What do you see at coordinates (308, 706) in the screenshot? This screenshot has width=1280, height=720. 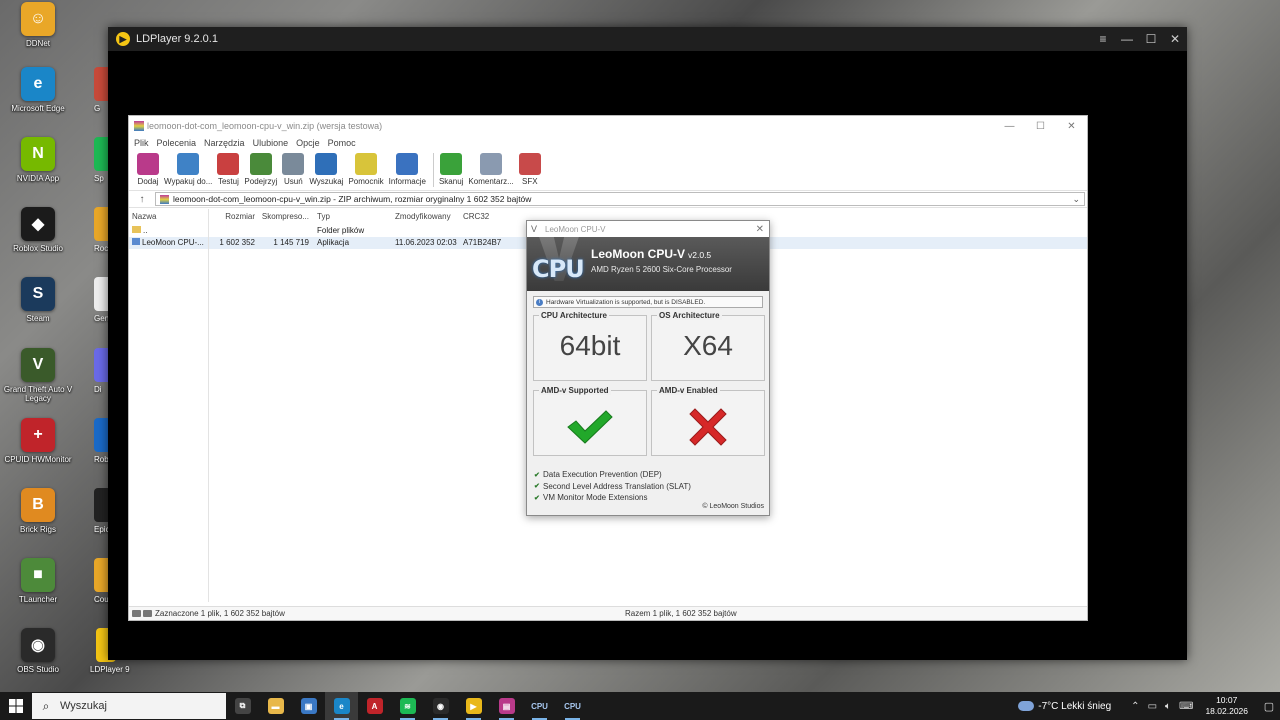 I see `taskbar-store-button: ▣` at bounding box center [308, 706].